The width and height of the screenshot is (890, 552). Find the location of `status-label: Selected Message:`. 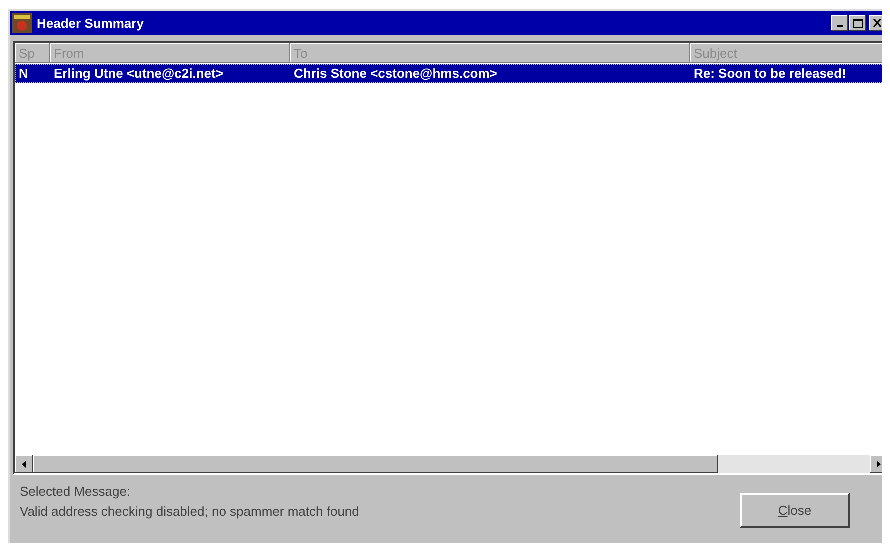

status-label: Selected Message: is located at coordinates (76, 491).